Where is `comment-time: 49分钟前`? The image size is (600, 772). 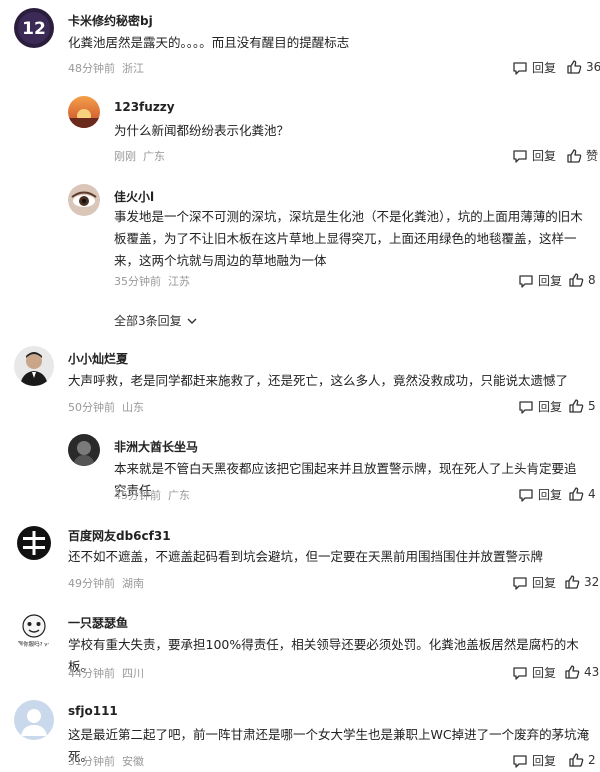 comment-time: 49分钟前 is located at coordinates (91, 583).